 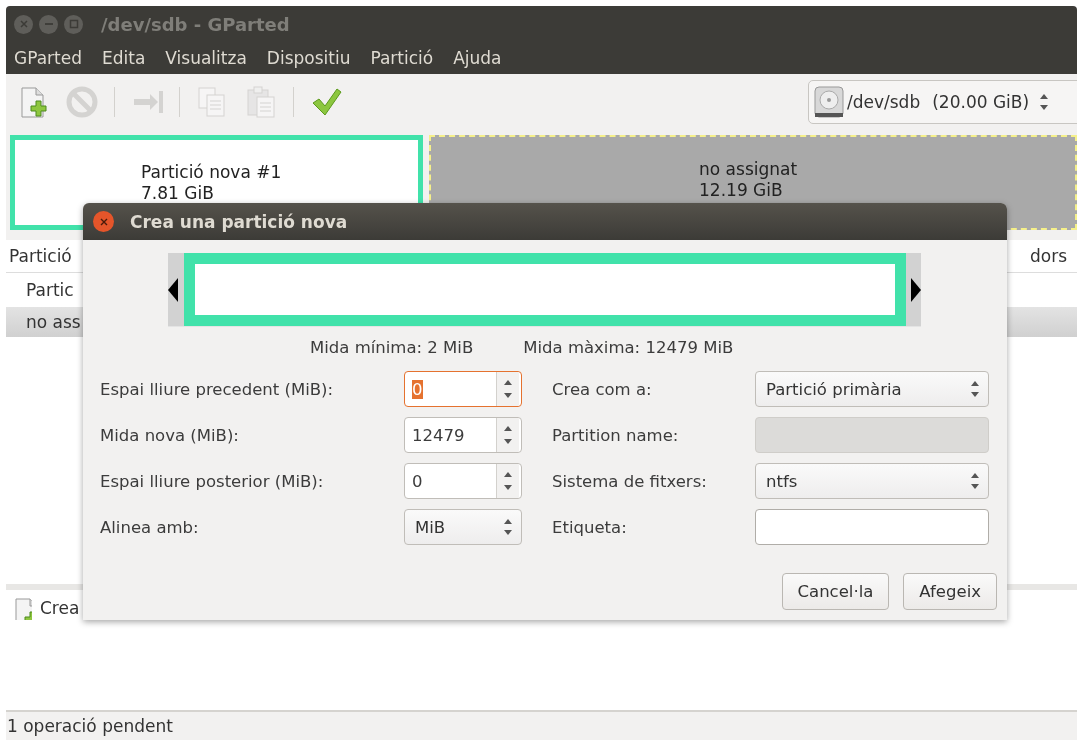 I want to click on operation-item: Crea, so click(x=60, y=608).